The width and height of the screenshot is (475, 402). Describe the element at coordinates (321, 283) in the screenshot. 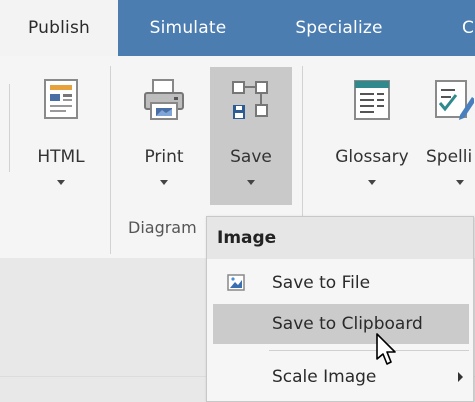

I see `menu-item-label: Save to File` at that location.